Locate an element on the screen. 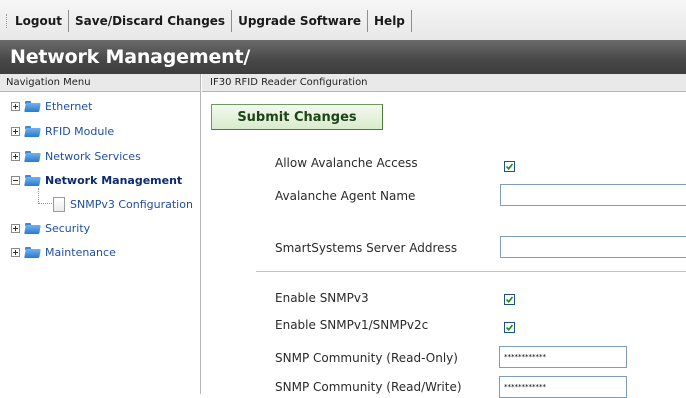 This screenshot has height=398, width=686. navigation-menu-header: Navigation Menu is located at coordinates (100, 83).